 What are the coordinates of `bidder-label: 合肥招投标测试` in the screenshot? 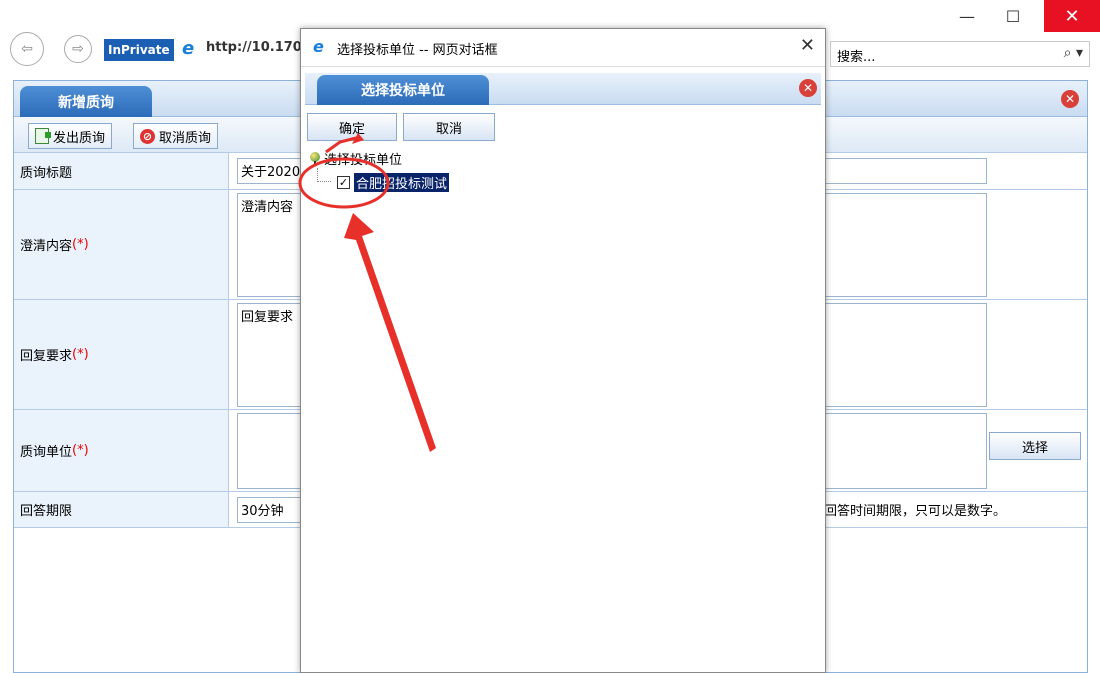 It's located at (402, 182).